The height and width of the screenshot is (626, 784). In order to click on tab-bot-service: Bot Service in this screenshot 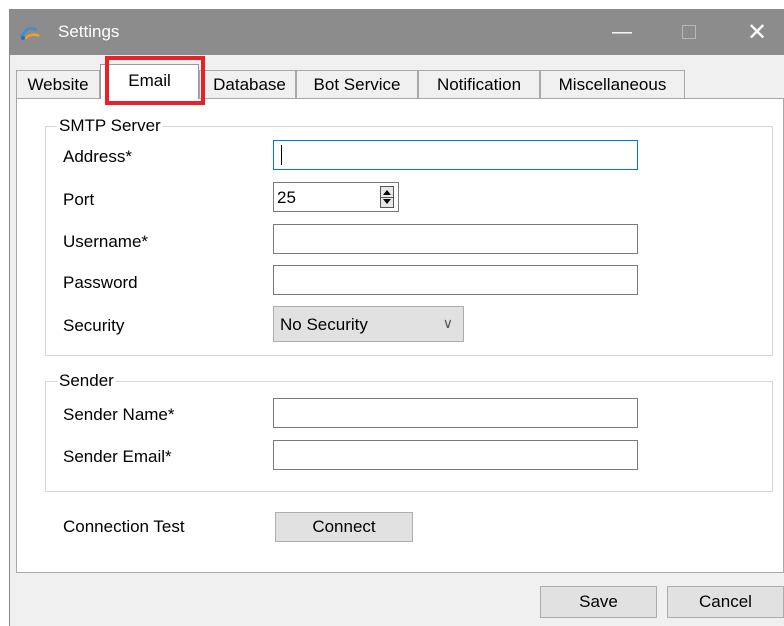, I will do `click(357, 84)`.